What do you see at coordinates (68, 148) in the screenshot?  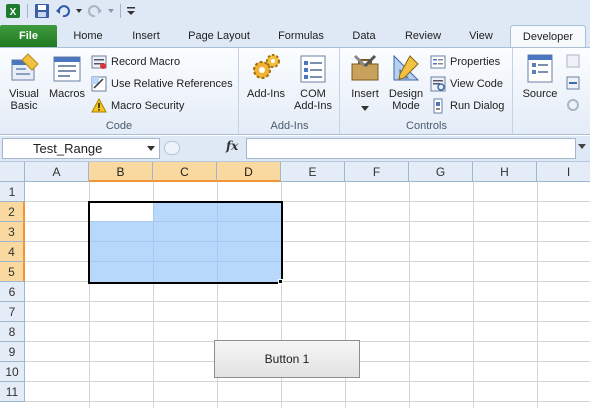 I see `name-box-value: Test_Range` at bounding box center [68, 148].